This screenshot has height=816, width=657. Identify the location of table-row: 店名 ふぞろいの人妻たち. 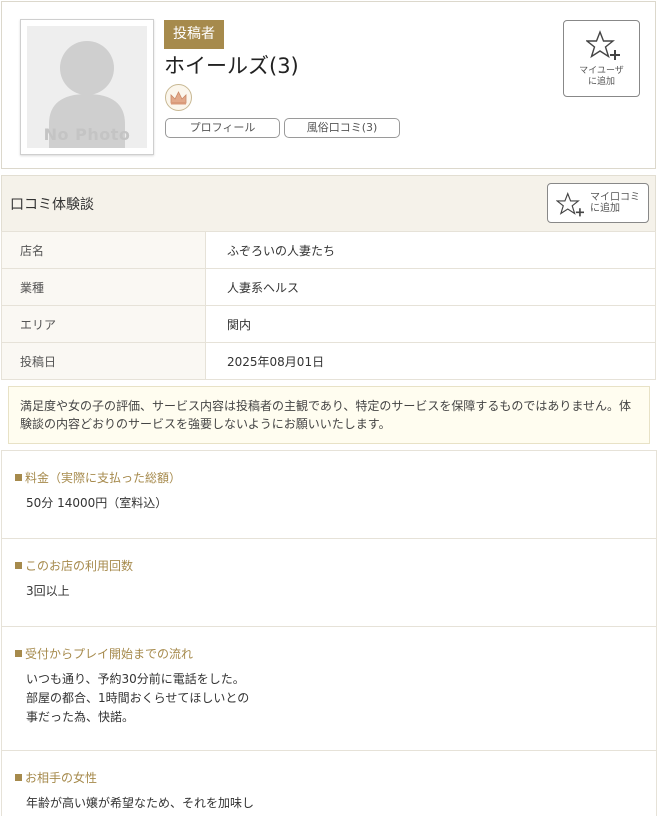
(328, 250).